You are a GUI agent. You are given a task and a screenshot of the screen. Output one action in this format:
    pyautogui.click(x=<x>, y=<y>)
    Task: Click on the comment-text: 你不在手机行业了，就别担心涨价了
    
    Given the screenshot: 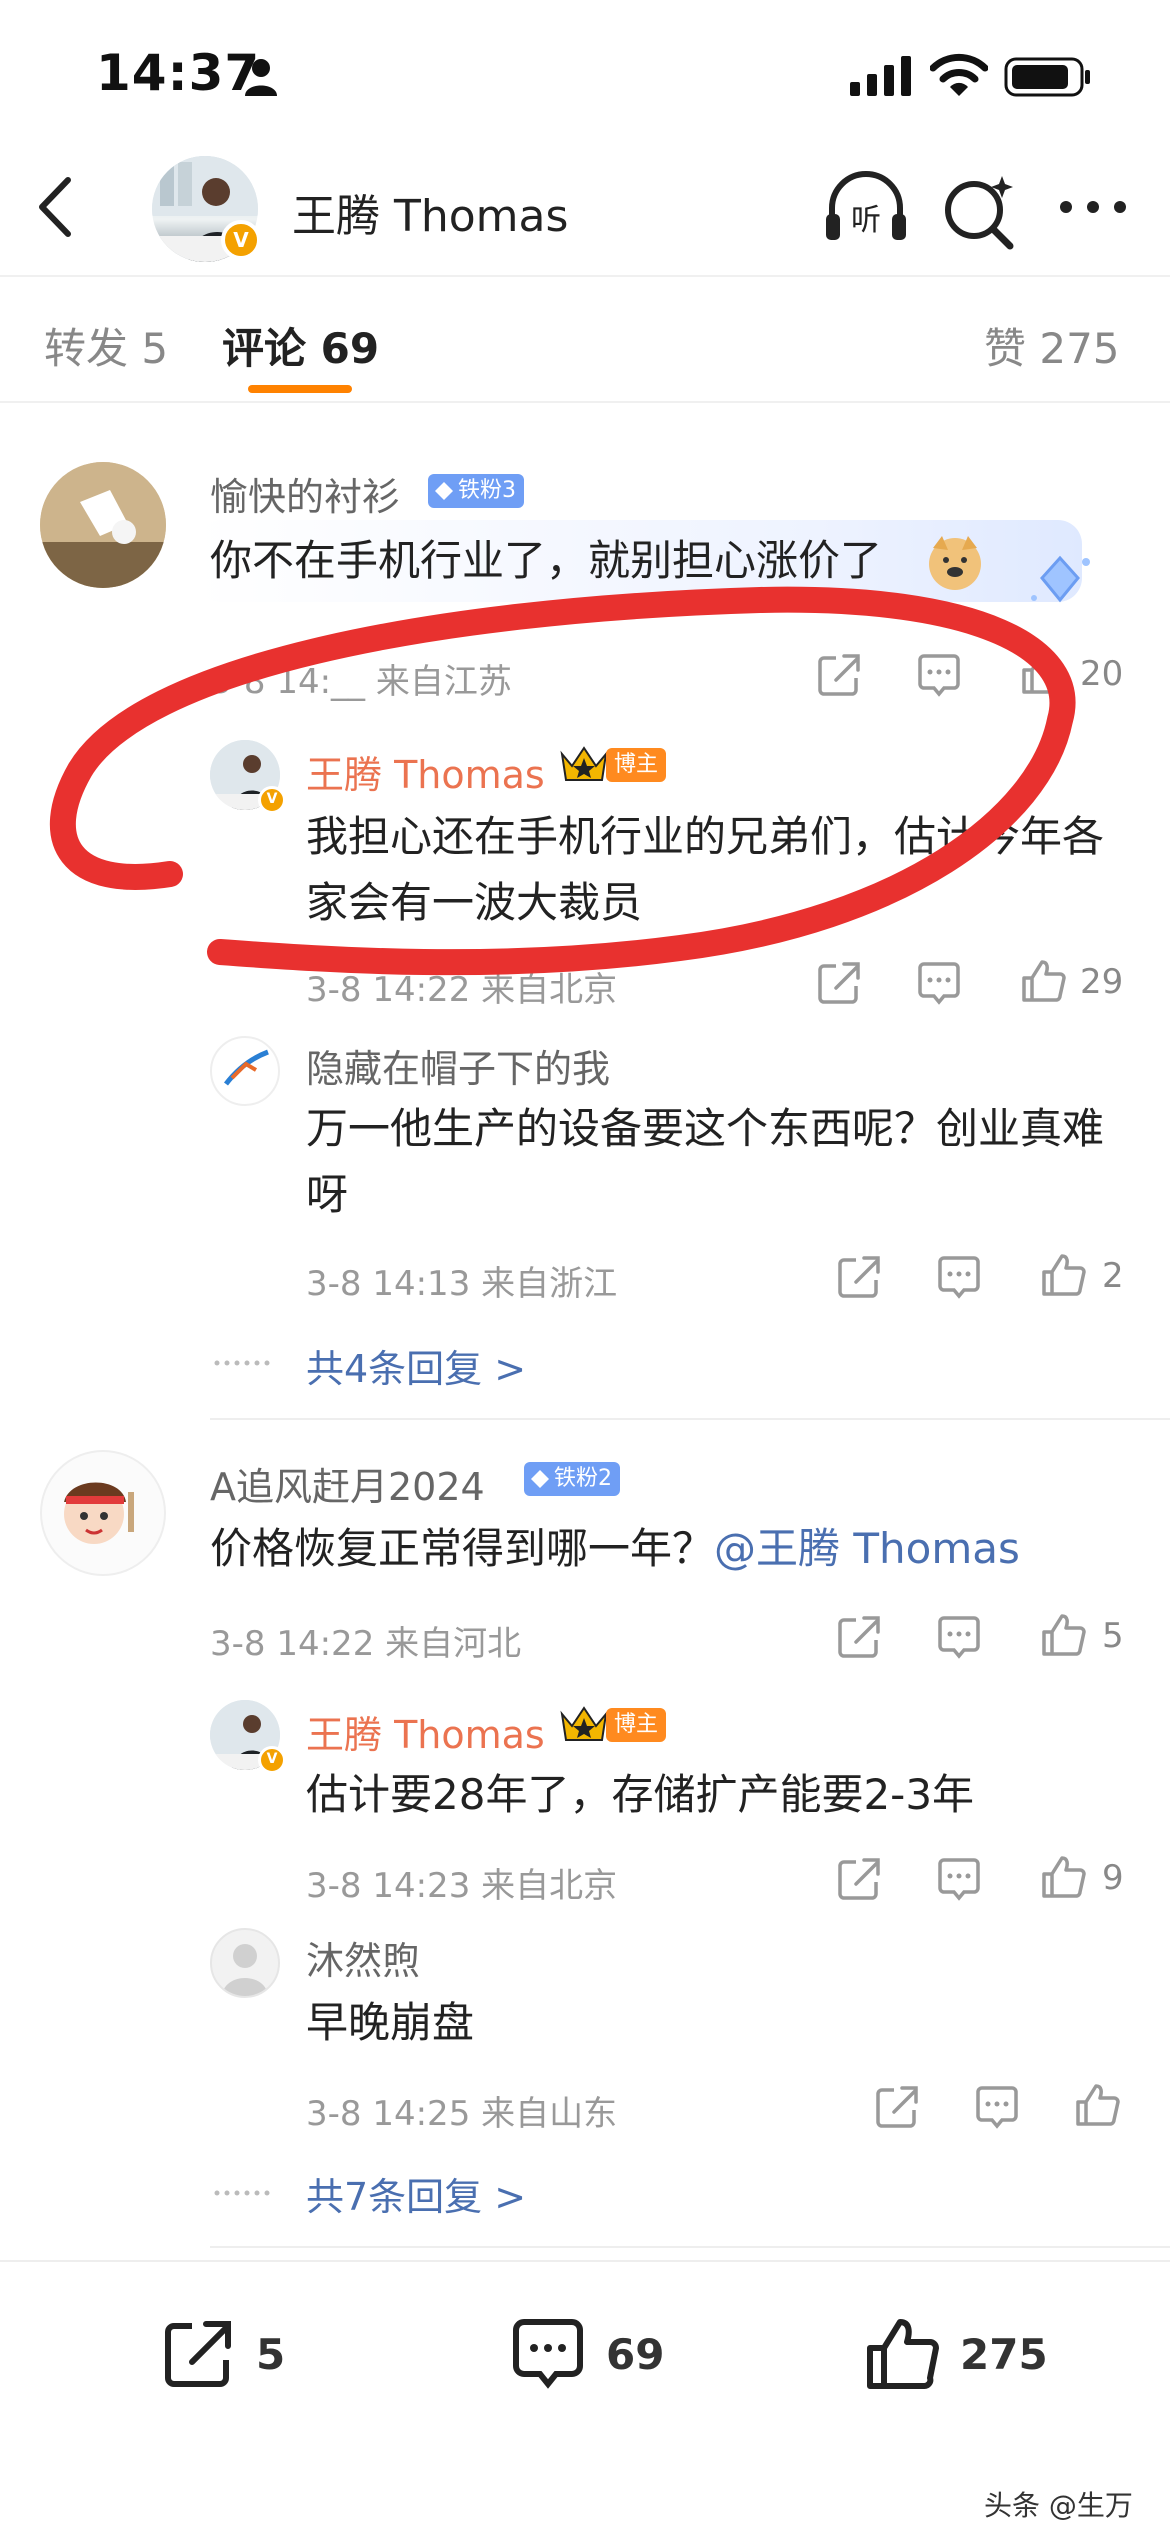 What is the action you would take?
    pyautogui.click(x=546, y=560)
    